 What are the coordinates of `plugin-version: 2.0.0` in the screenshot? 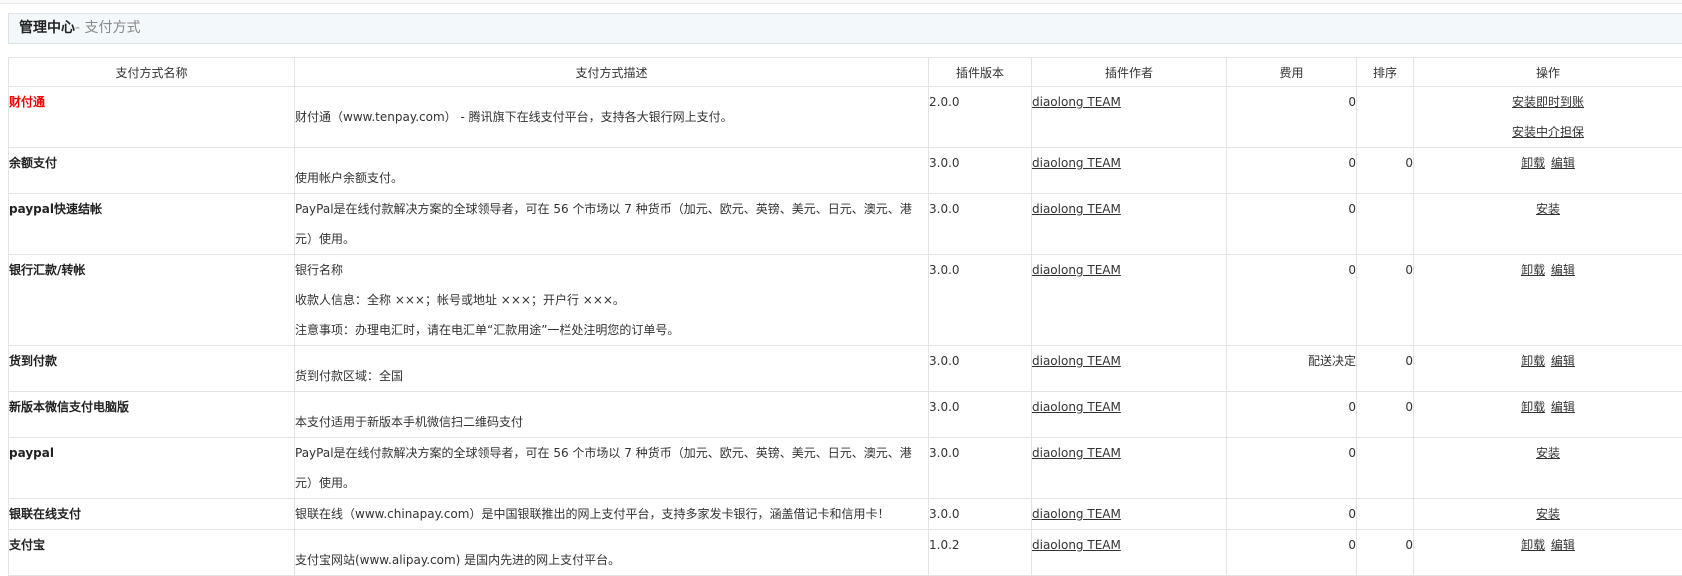 It's located at (980, 117).